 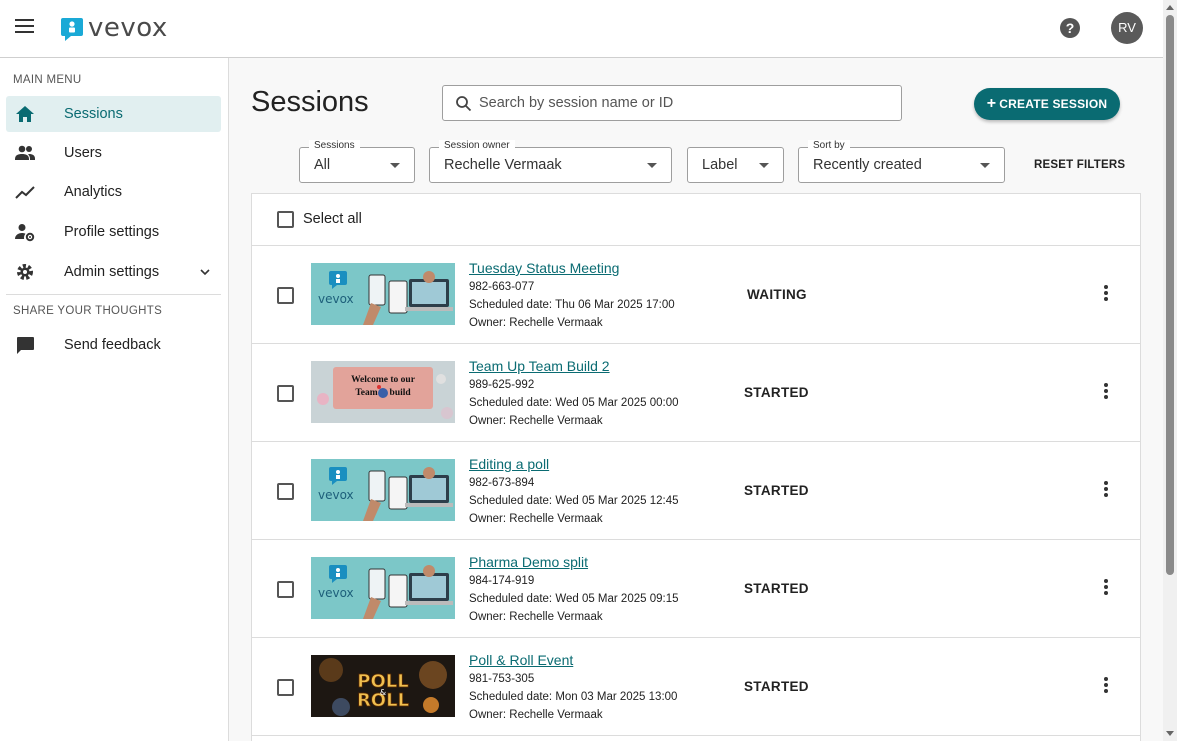 What do you see at coordinates (720, 165) in the screenshot?
I see `filter-value: Label` at bounding box center [720, 165].